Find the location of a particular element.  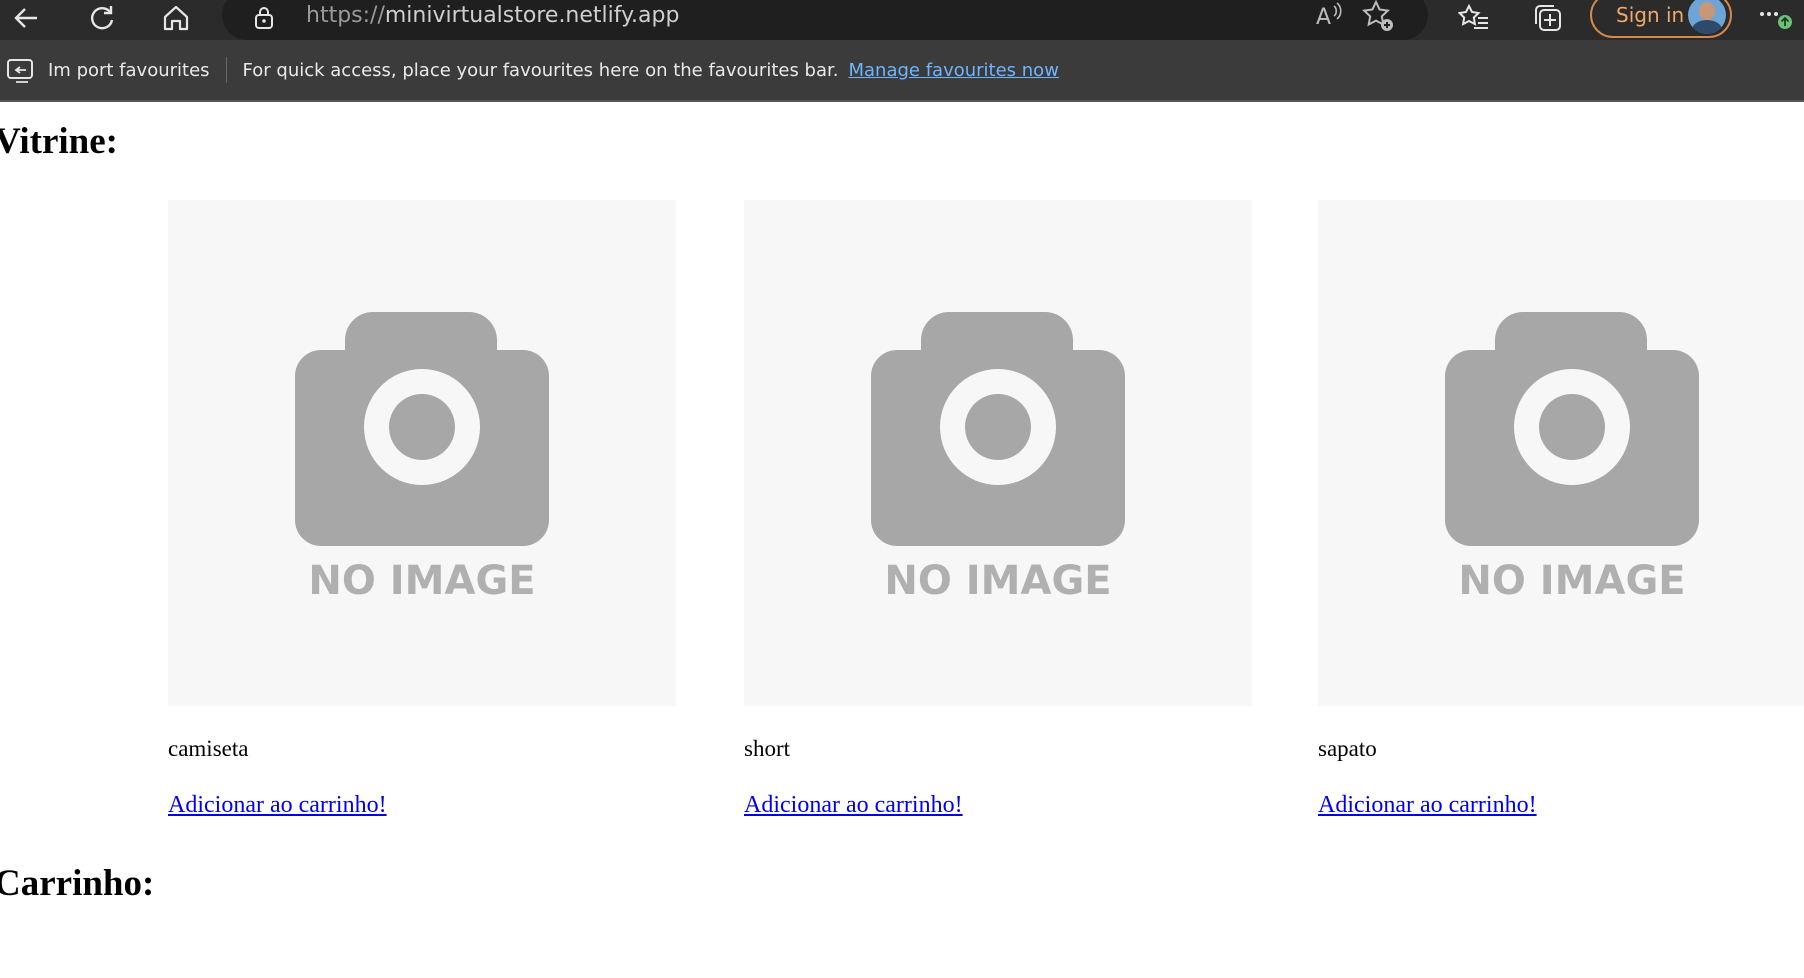

import-favourites-icon is located at coordinates (21, 70).